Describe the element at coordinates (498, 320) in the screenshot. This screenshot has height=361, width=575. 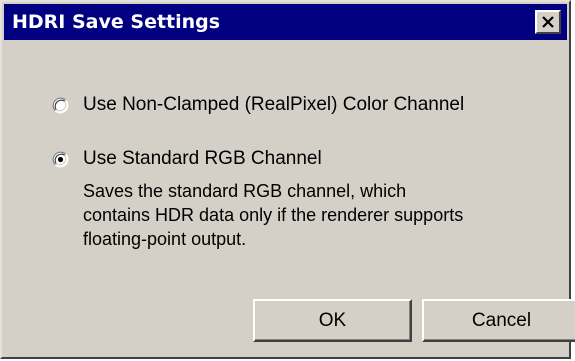
I see `cancel-button: Cancel` at that location.